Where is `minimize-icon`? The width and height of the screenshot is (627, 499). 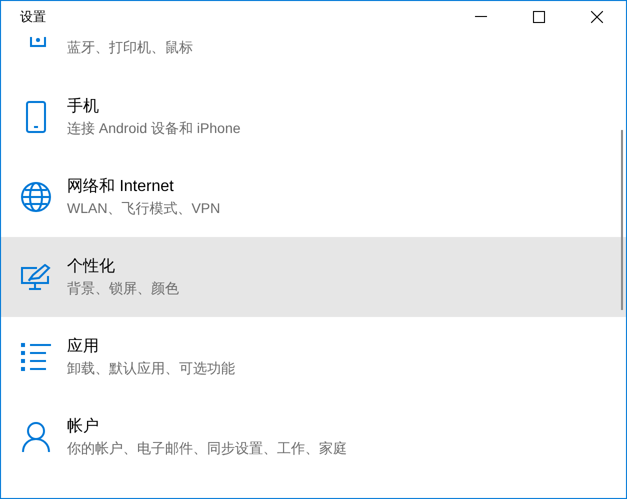 minimize-icon is located at coordinates (481, 17).